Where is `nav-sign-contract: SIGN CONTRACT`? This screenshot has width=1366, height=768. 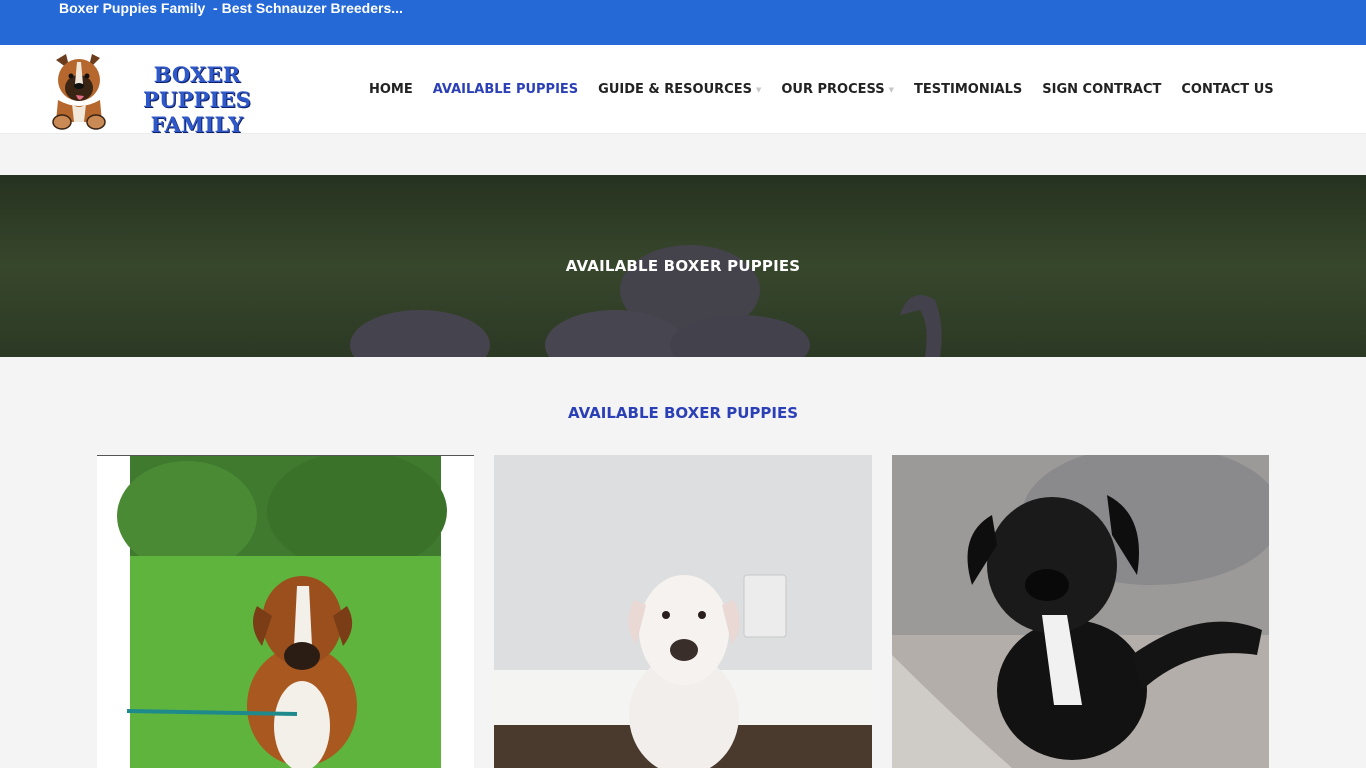 nav-sign-contract: SIGN CONTRACT is located at coordinates (1101, 89).